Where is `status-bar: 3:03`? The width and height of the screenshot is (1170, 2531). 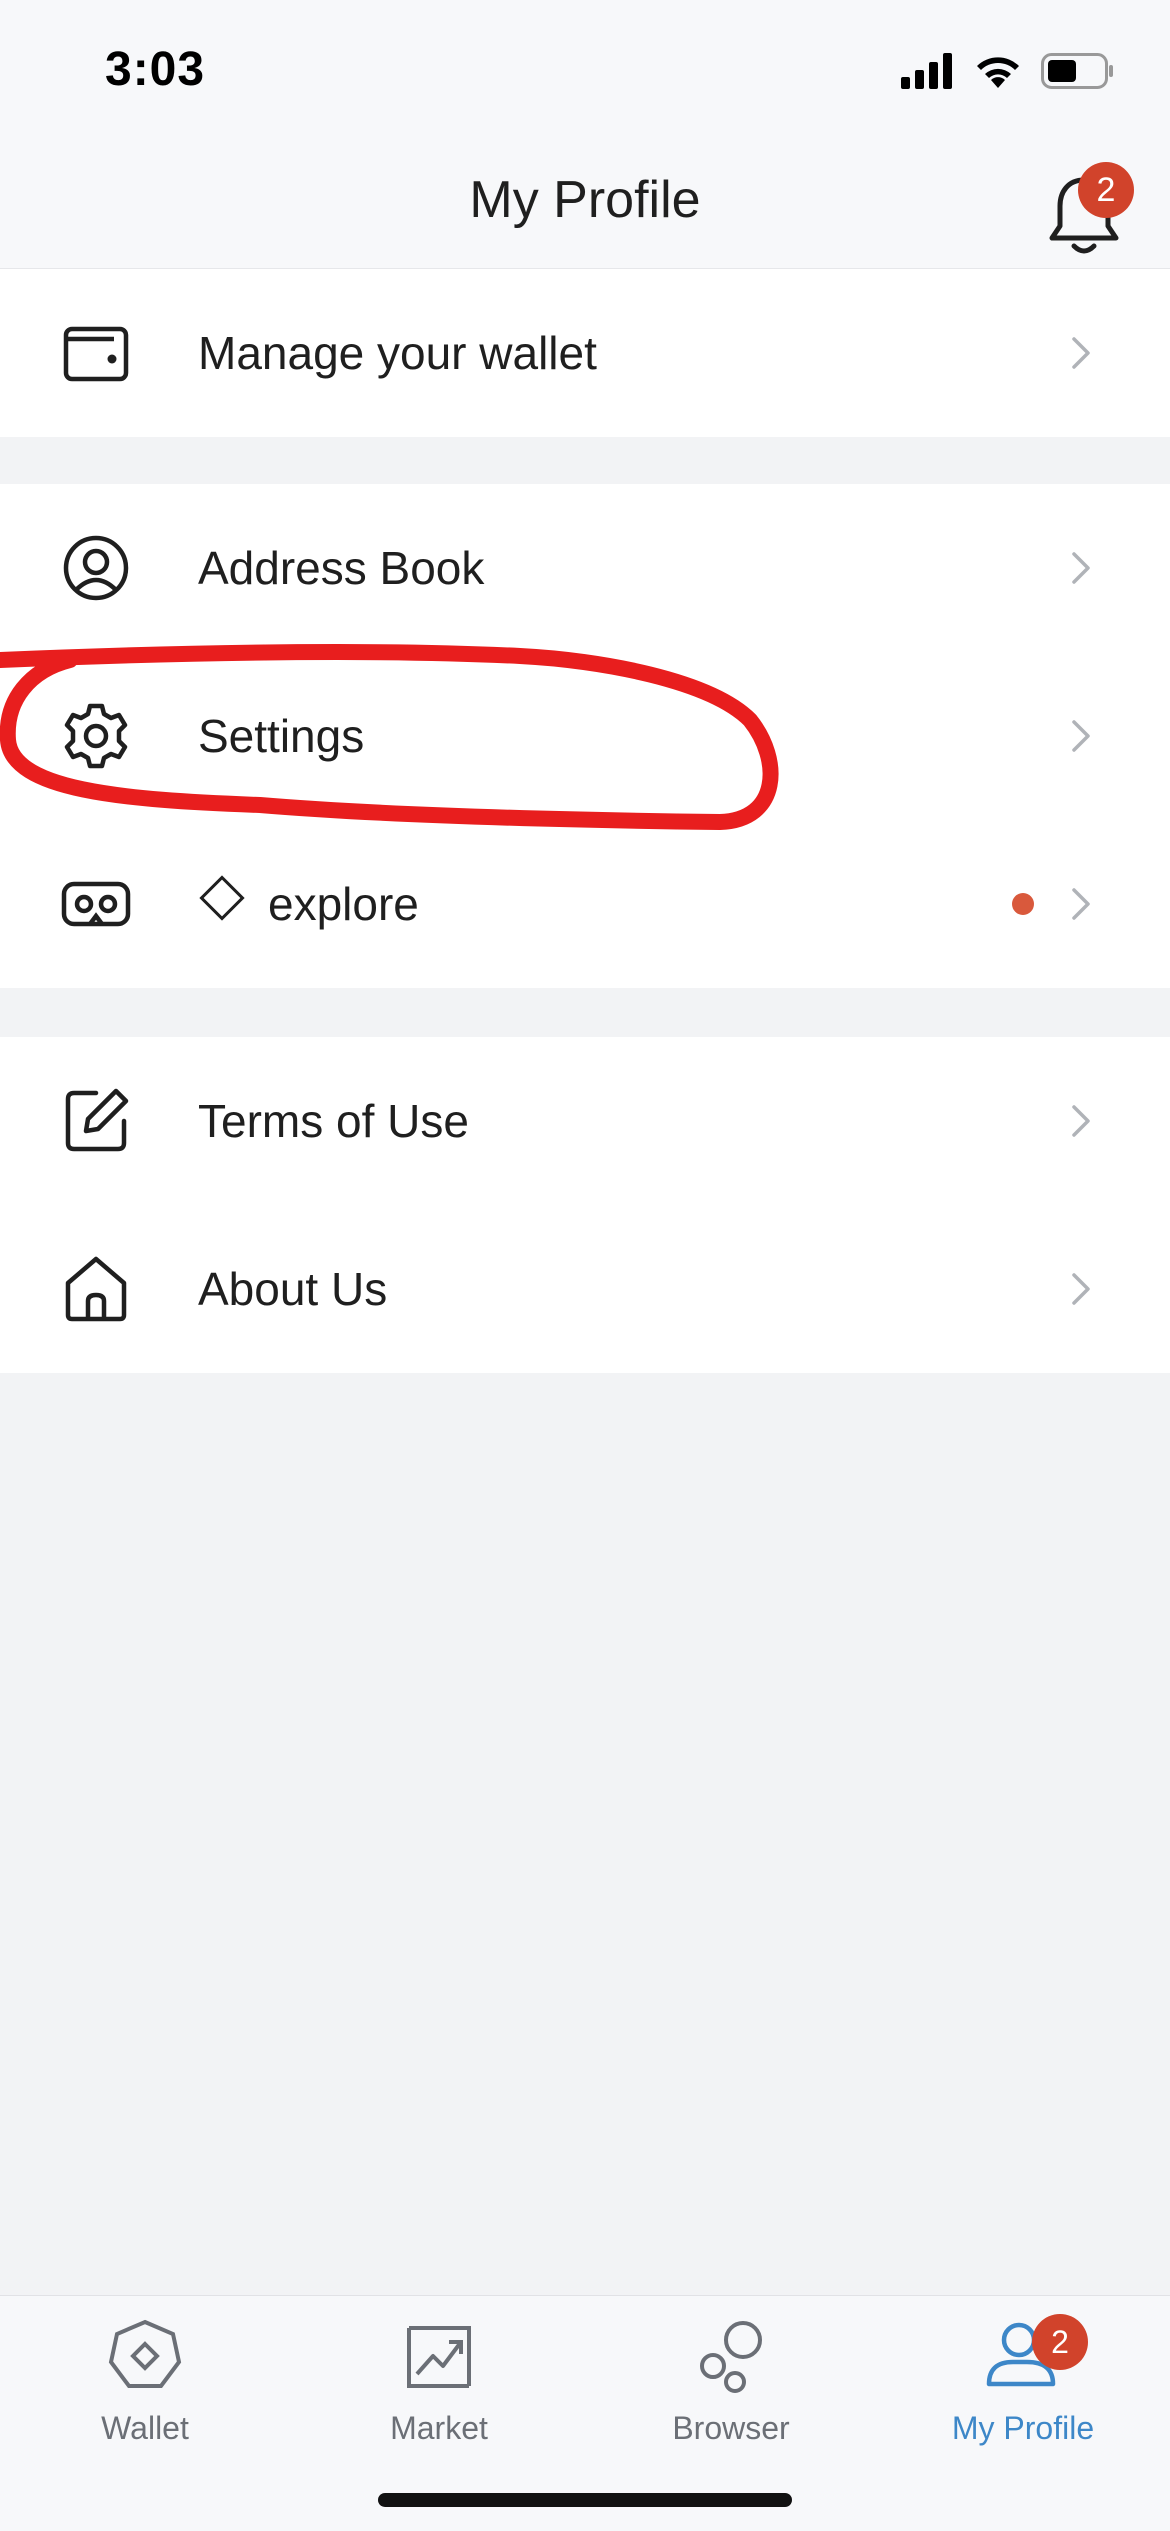
status-bar: 3:03 is located at coordinates (585, 70).